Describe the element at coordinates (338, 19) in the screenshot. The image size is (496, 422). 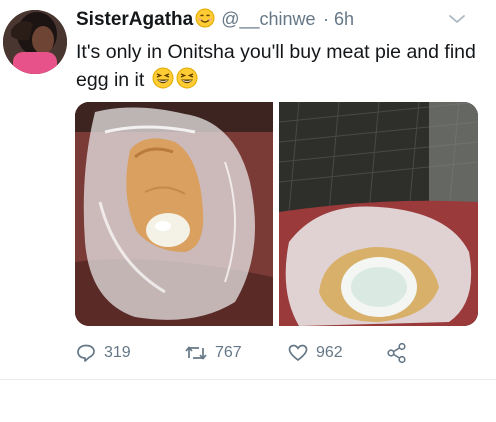
I see `tweet-time: · 6h` at that location.